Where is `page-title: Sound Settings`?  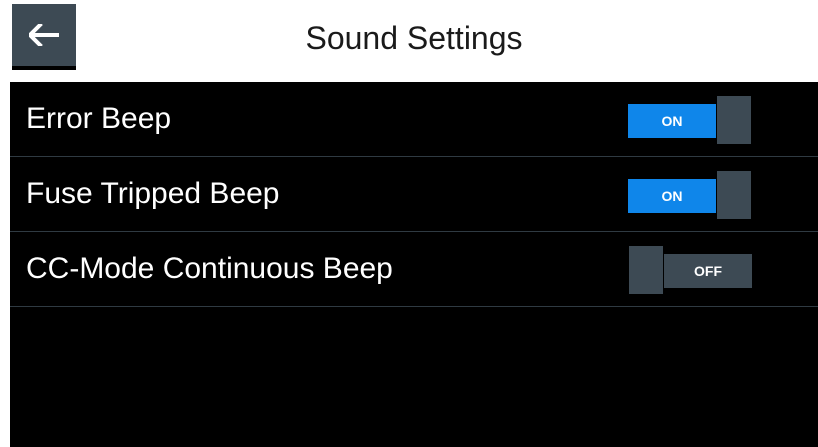
page-title: Sound Settings is located at coordinates (414, 38).